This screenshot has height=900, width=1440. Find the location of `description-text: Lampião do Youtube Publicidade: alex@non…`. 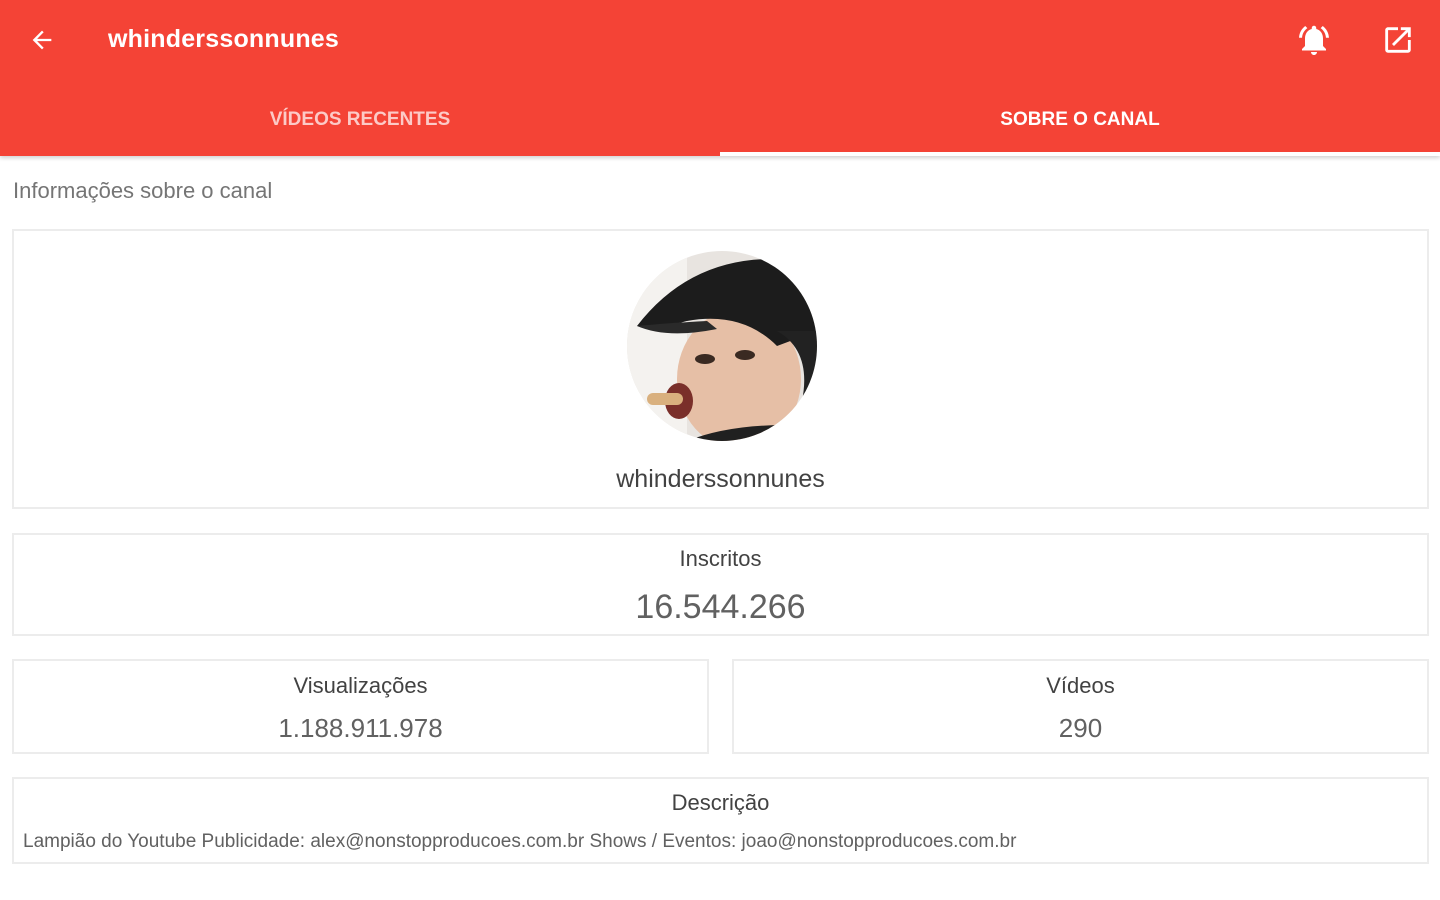

description-text: Lampião do Youtube Publicidade: alex@non… is located at coordinates (520, 841).